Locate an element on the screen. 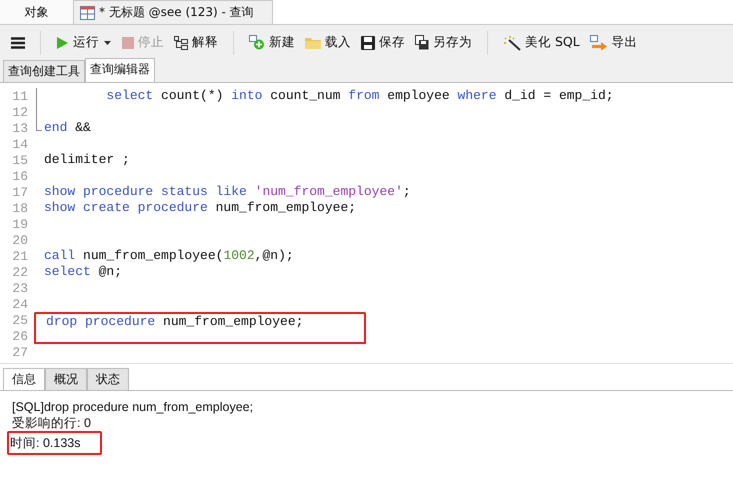 This screenshot has width=733, height=480. caret-icon is located at coordinates (107, 42).